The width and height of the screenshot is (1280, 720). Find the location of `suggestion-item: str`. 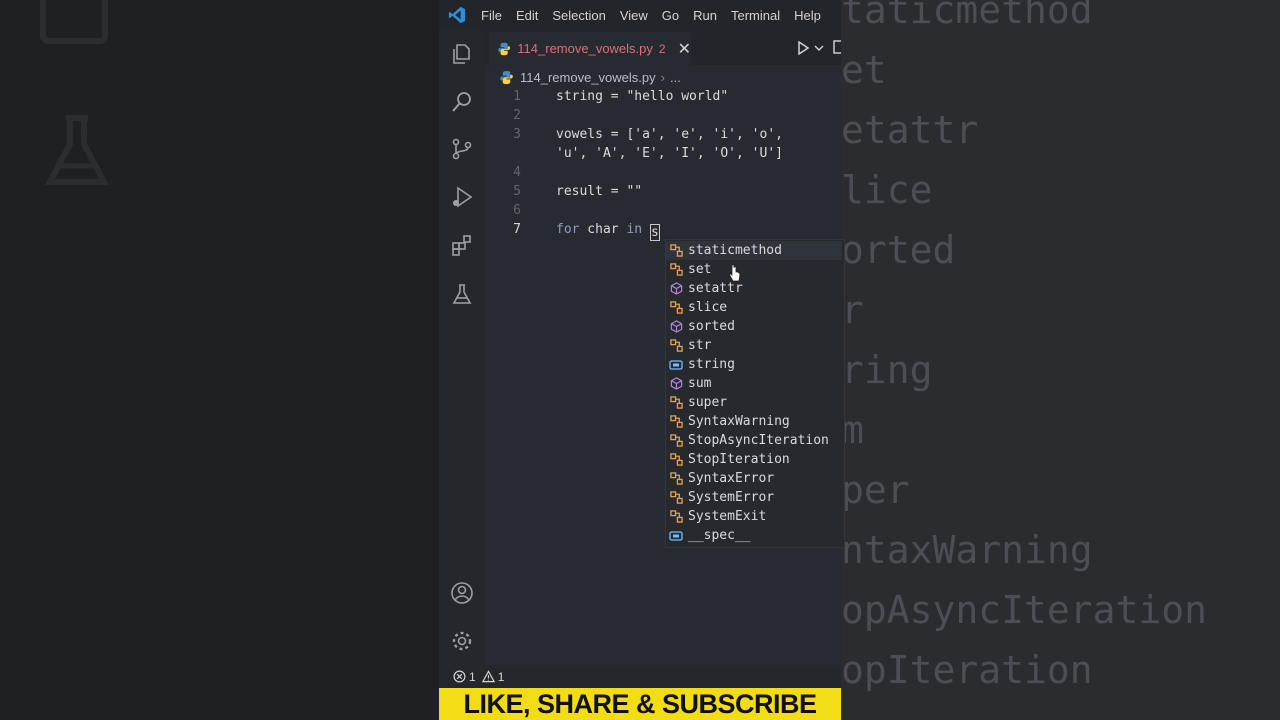

suggestion-item: str is located at coordinates (754, 345).